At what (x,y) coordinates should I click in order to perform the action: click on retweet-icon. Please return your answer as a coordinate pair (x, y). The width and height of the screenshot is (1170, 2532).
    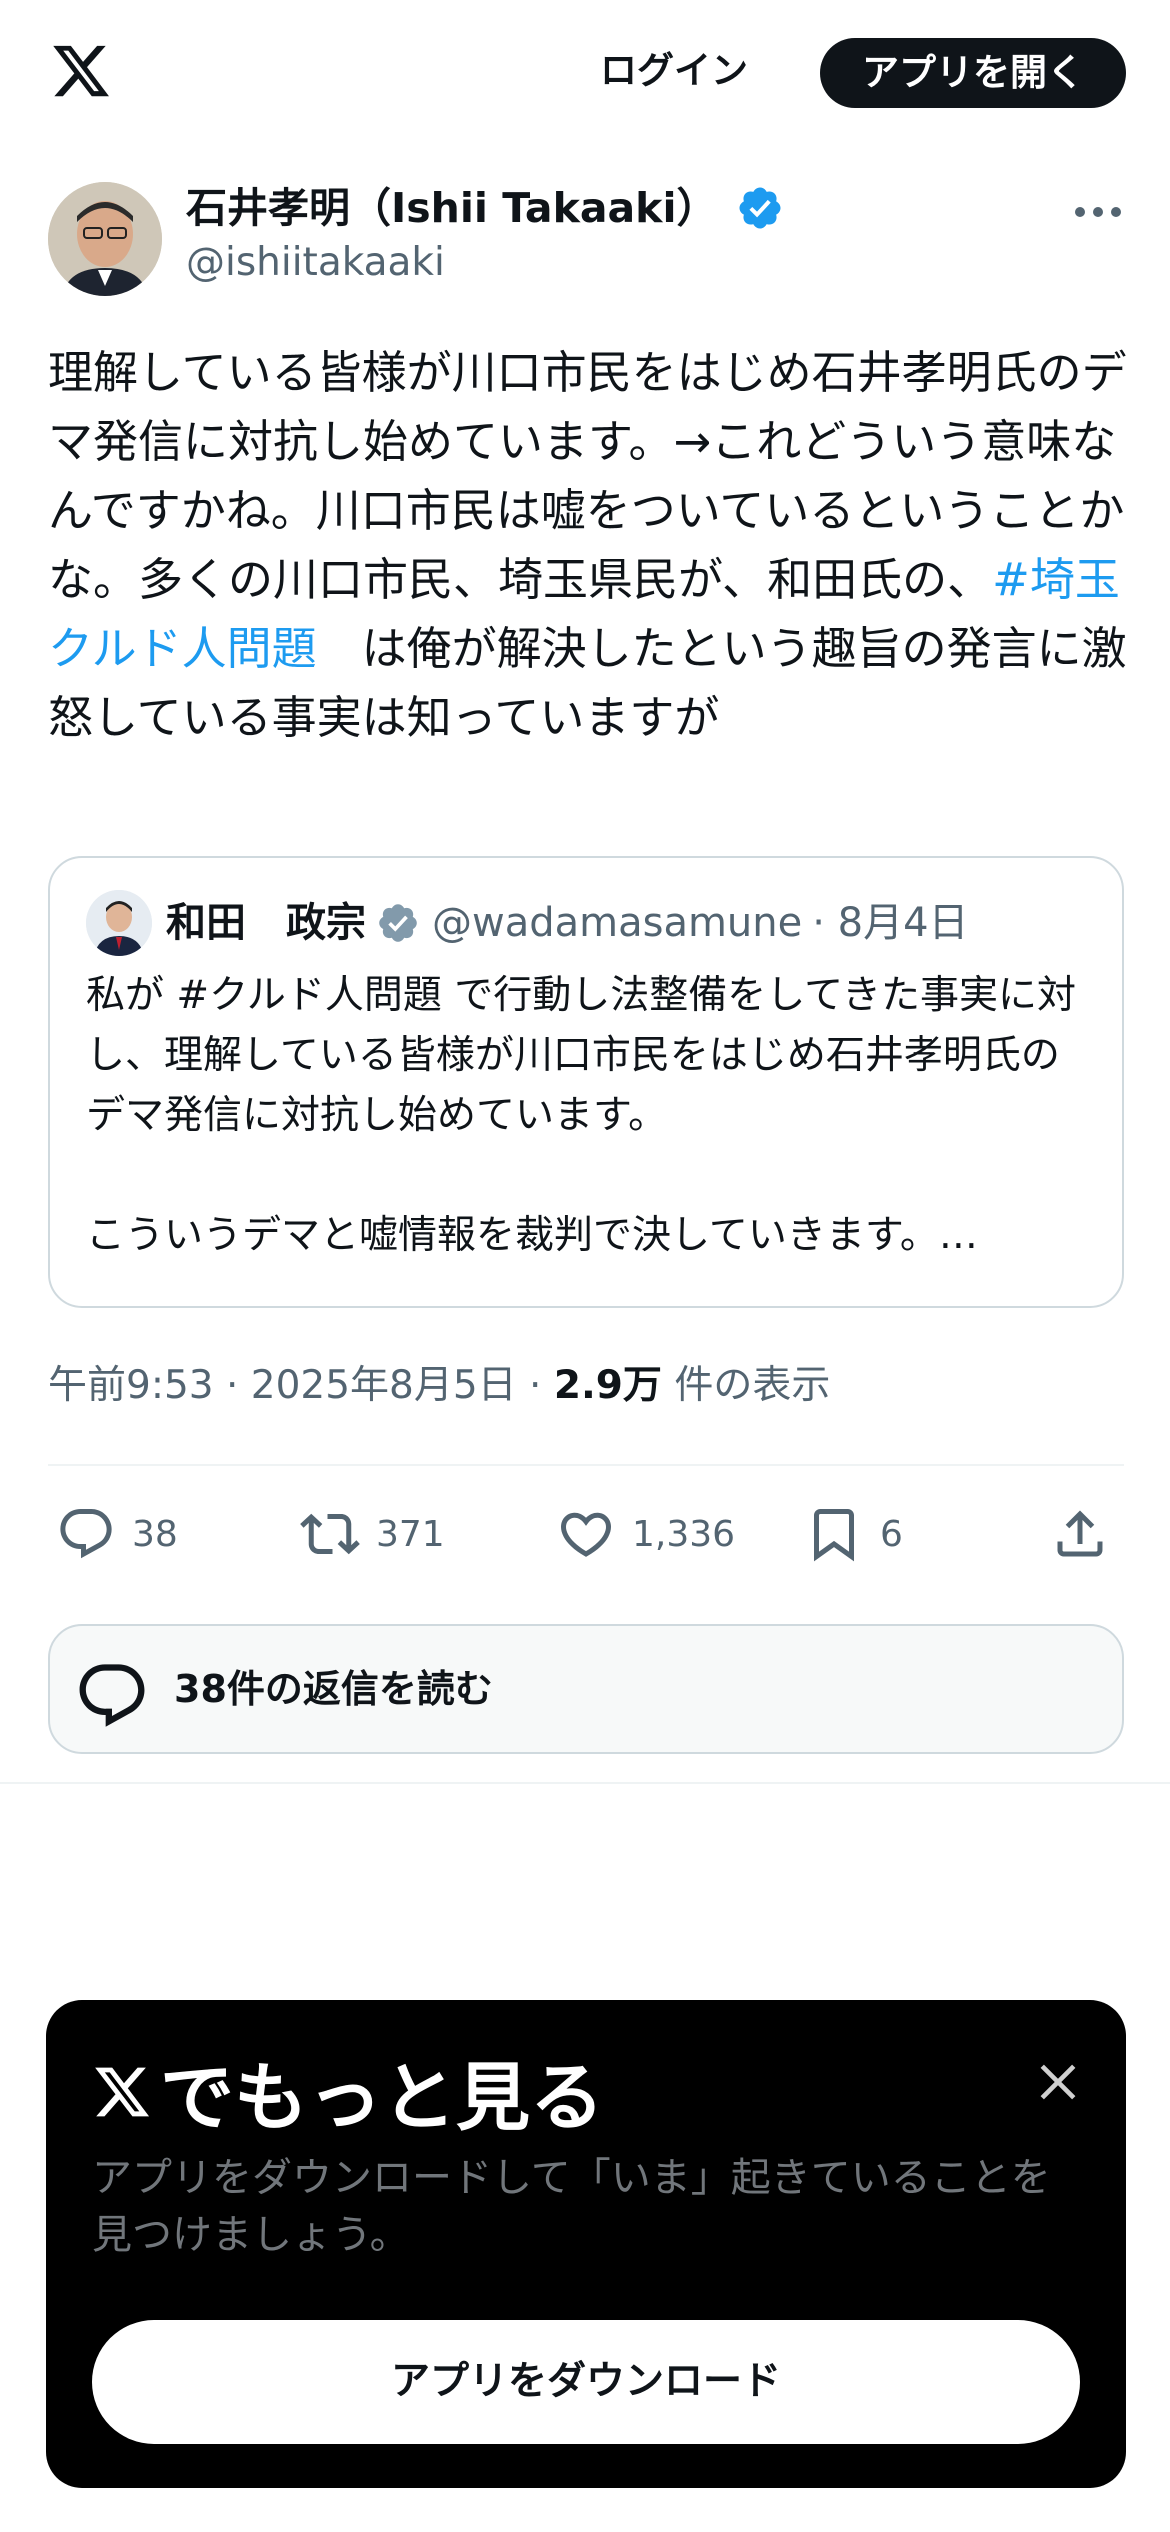
    Looking at the image, I should click on (330, 1534).